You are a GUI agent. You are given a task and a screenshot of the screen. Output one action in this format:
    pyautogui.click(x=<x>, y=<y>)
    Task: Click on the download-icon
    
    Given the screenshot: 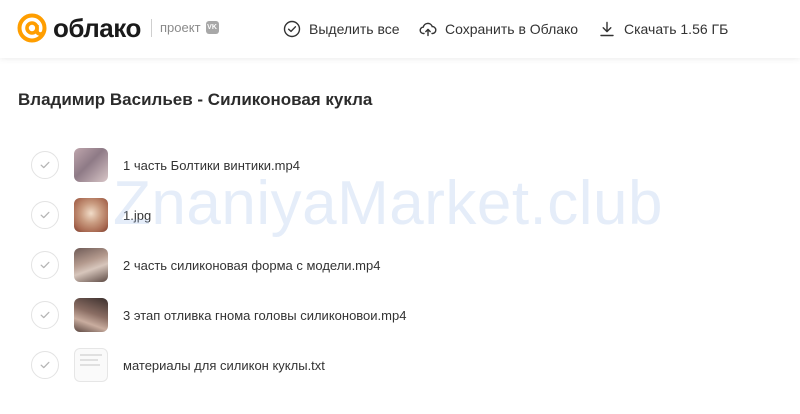 What is the action you would take?
    pyautogui.click(x=607, y=29)
    